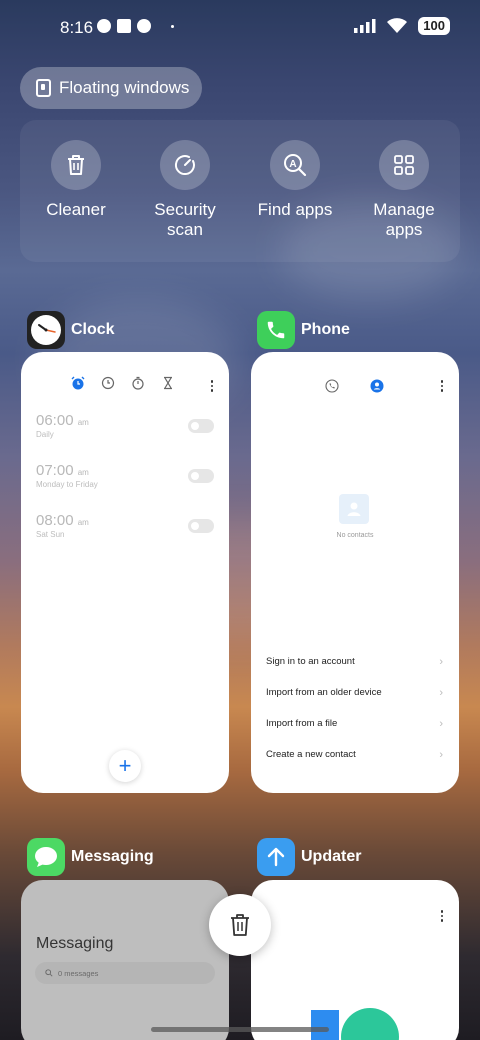 The height and width of the screenshot is (1040, 480). Describe the element at coordinates (172, 26) in the screenshot. I see `more-notifications-dot-icon` at that location.